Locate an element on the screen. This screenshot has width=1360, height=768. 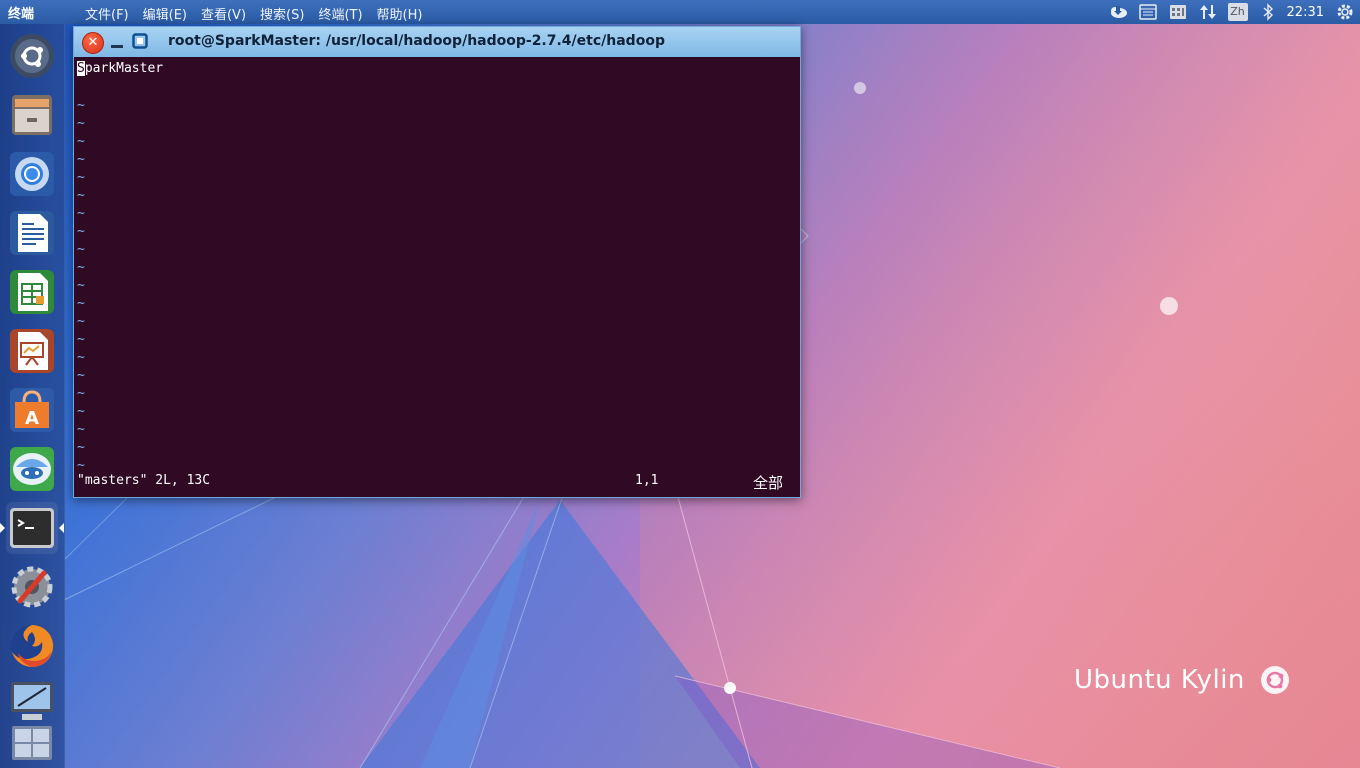
launcher-chromium is located at coordinates (32, 174).